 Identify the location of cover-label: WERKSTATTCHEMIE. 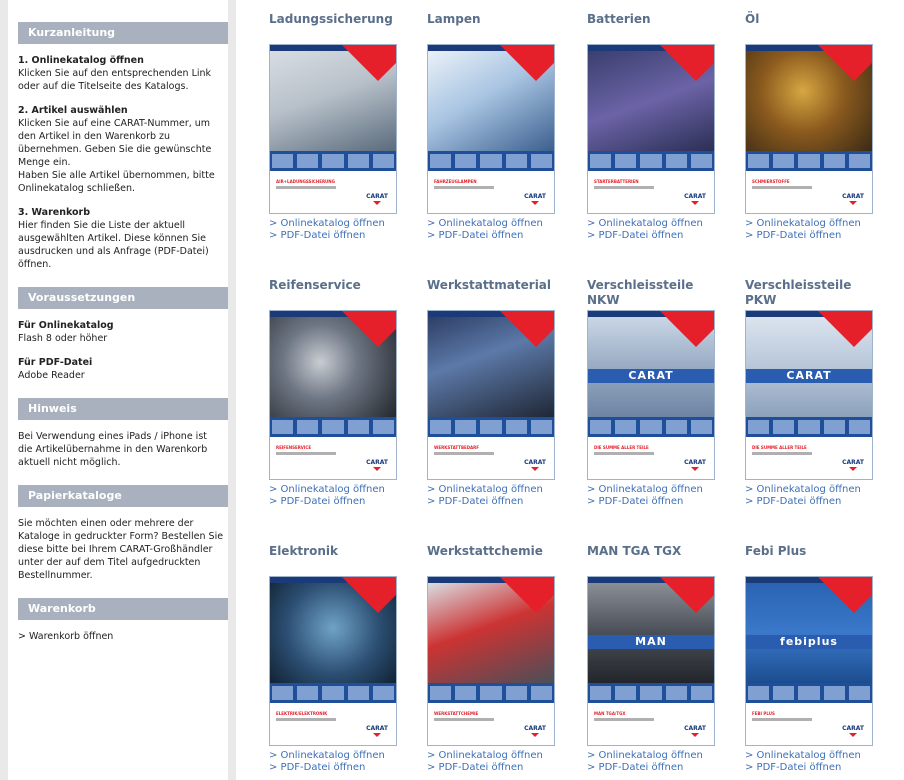
(456, 713).